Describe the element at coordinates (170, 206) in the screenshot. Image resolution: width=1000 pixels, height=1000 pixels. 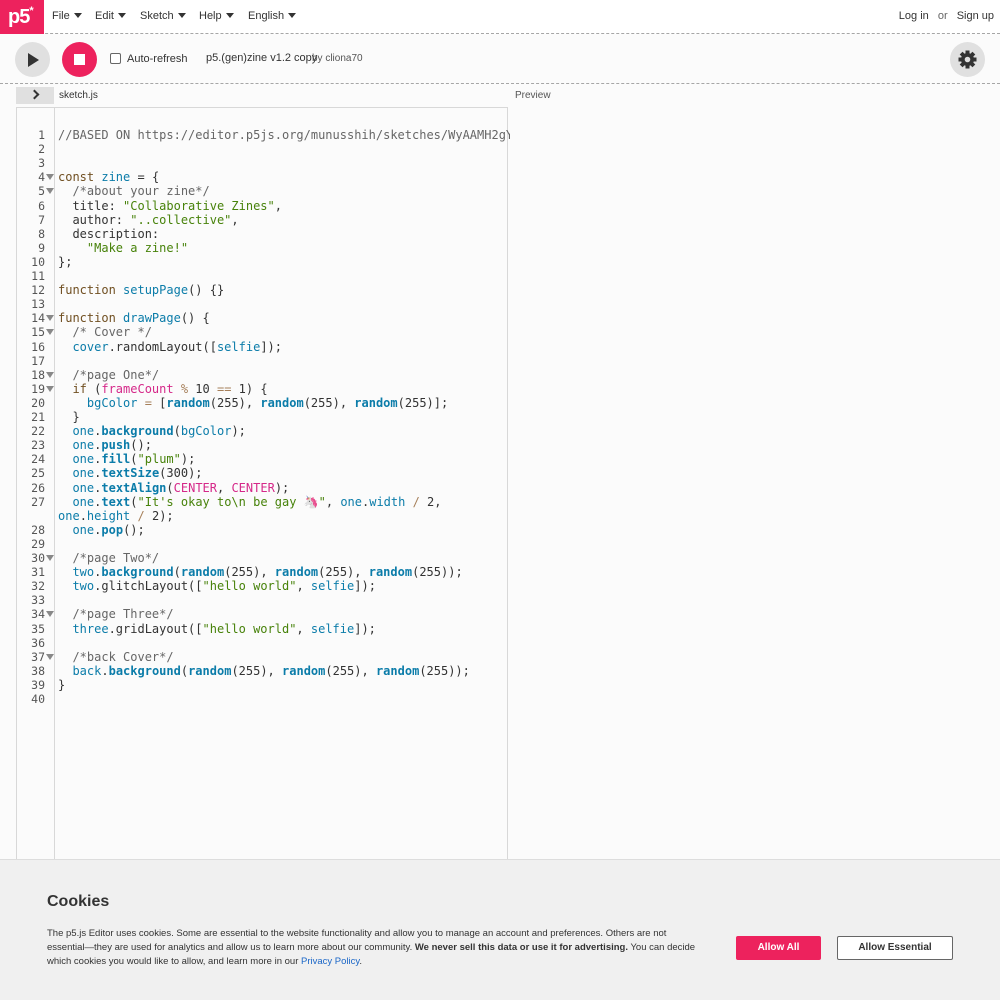
I see `code-line: title: "Collaborative Zines",` at that location.